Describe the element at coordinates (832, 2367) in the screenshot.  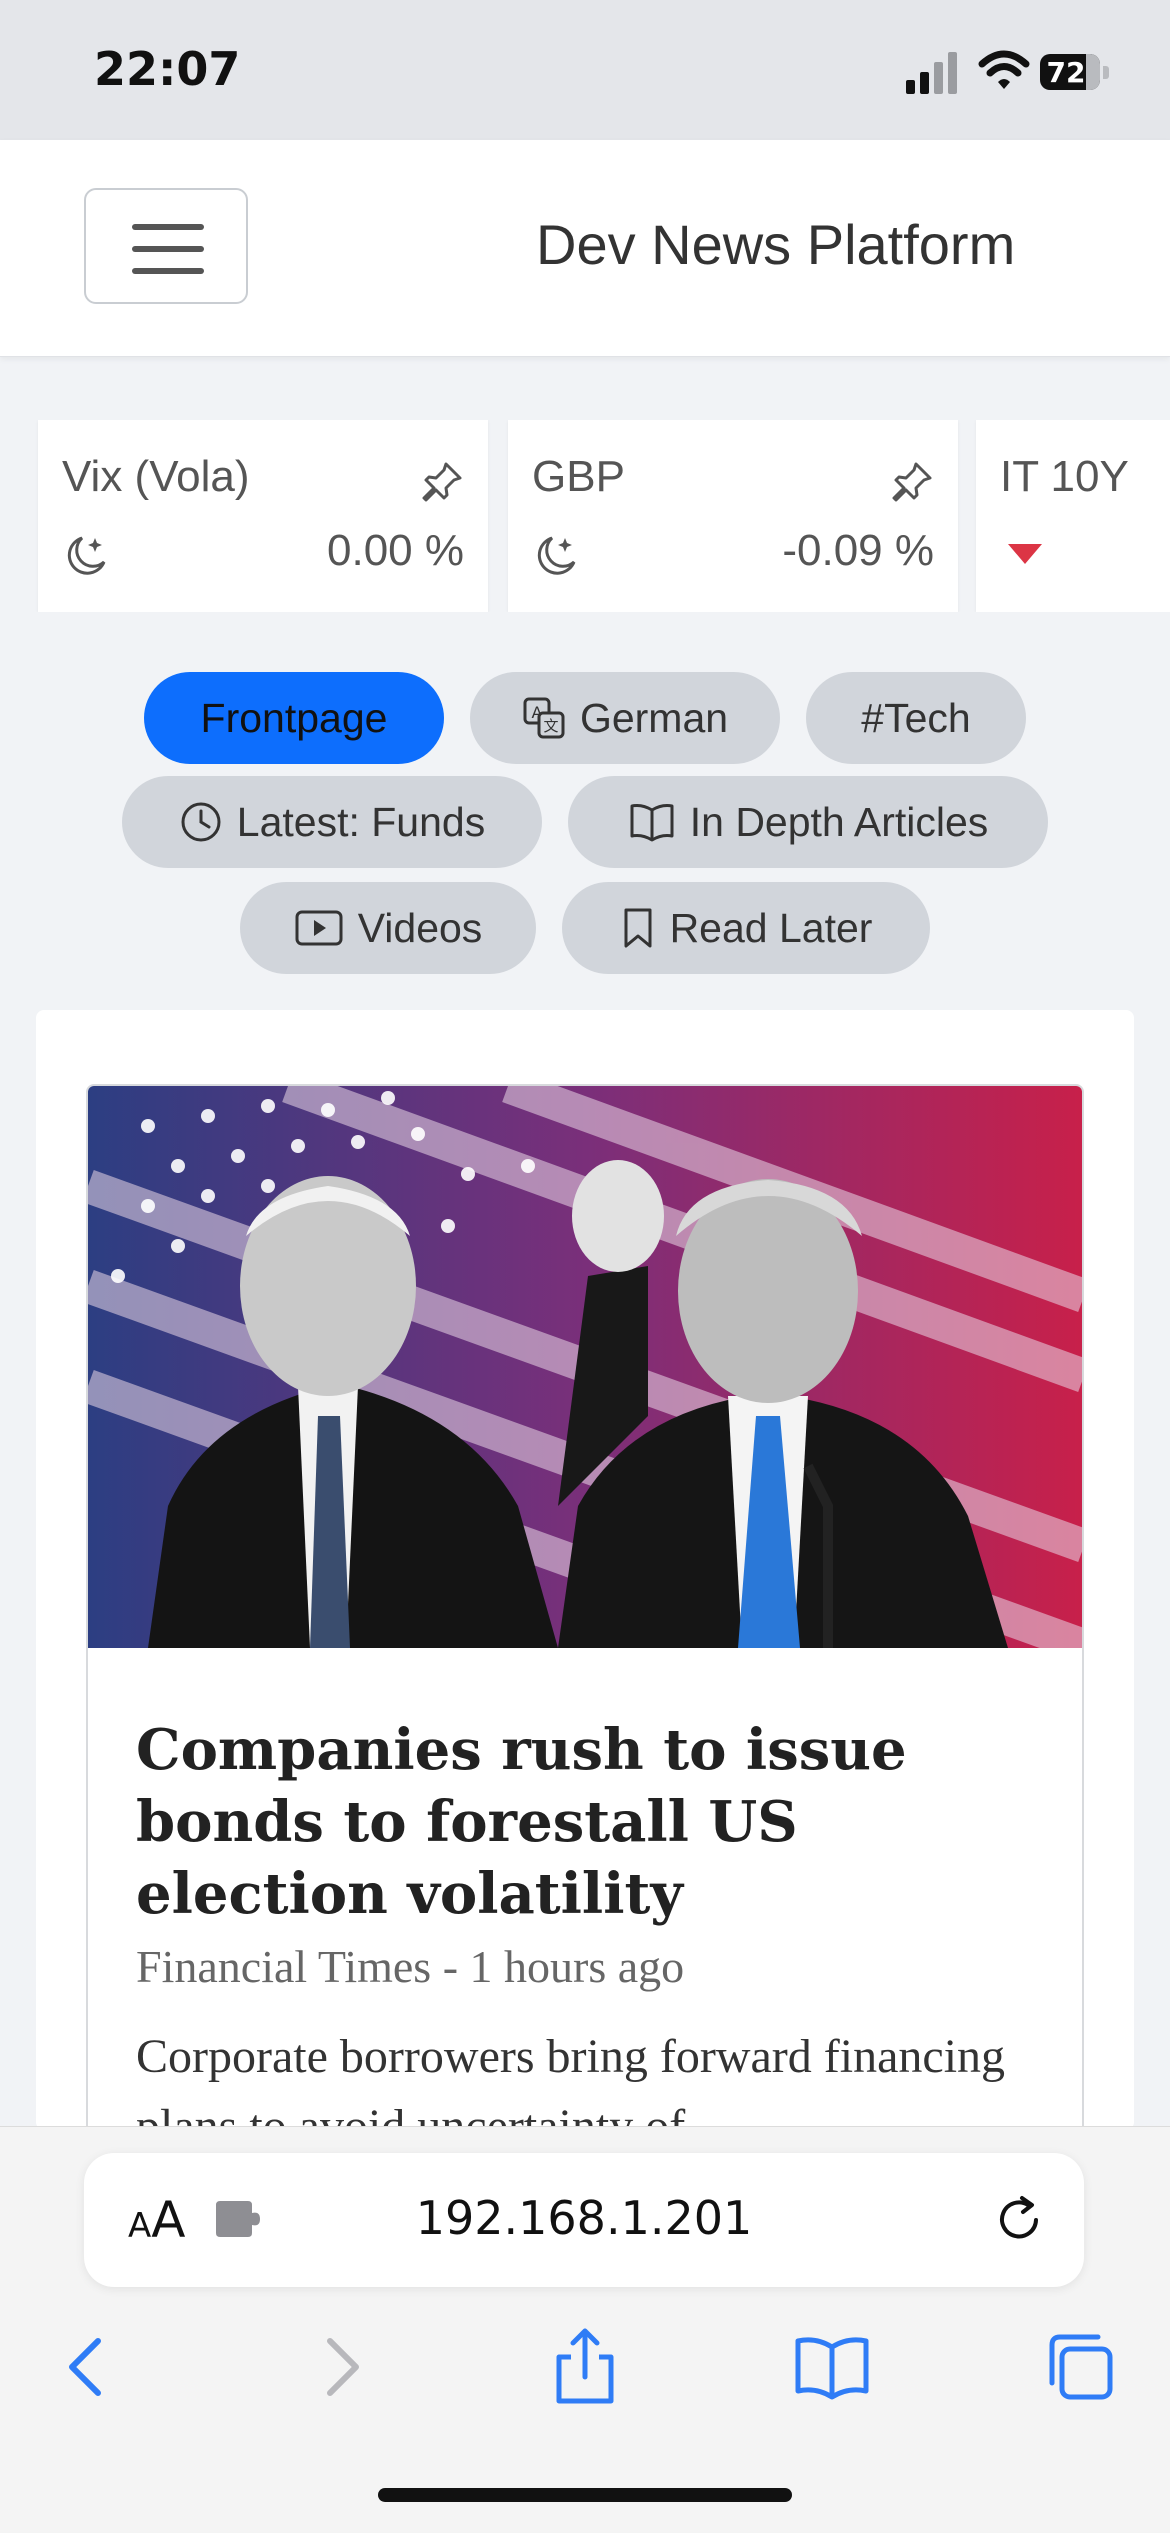
I see `bookmarks-icon` at that location.